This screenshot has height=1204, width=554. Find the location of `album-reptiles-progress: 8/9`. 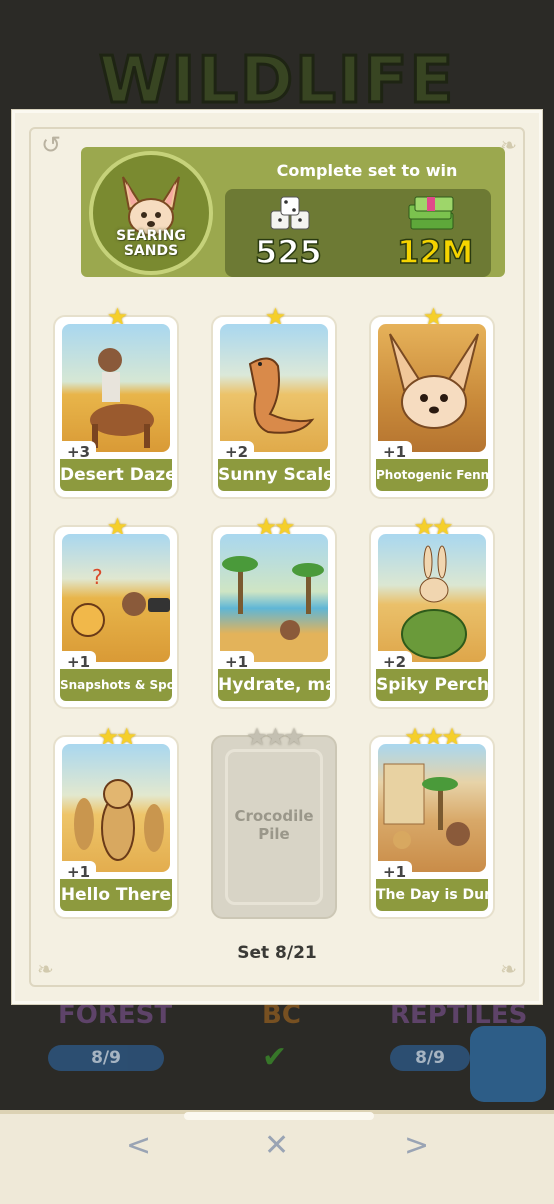

album-reptiles-progress: 8/9 is located at coordinates (430, 1058).